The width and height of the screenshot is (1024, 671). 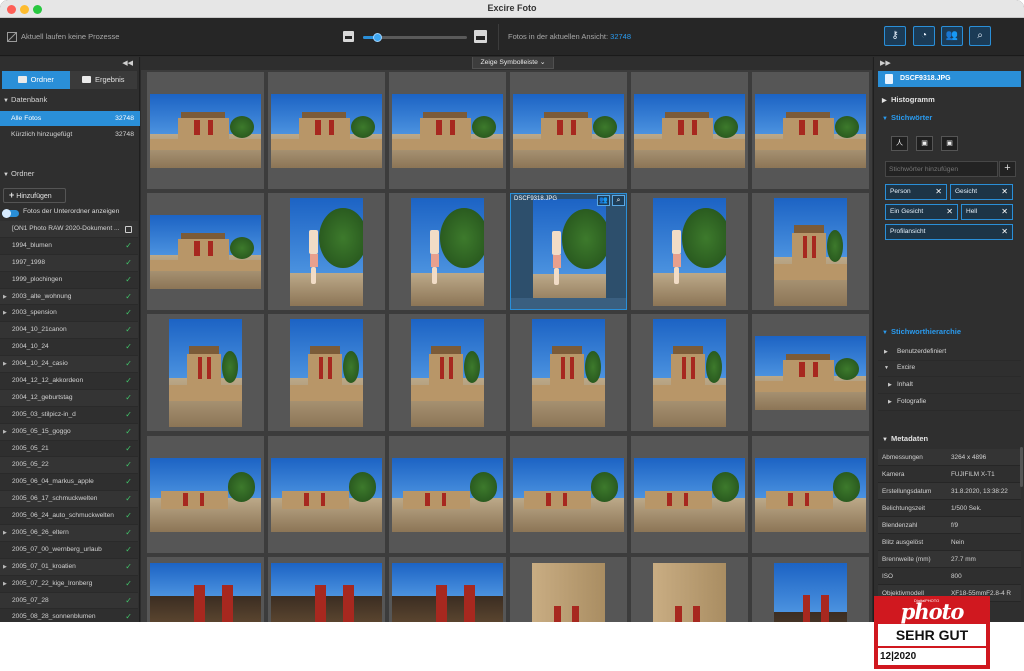 I want to click on subfolder-toggle, so click(x=10, y=213).